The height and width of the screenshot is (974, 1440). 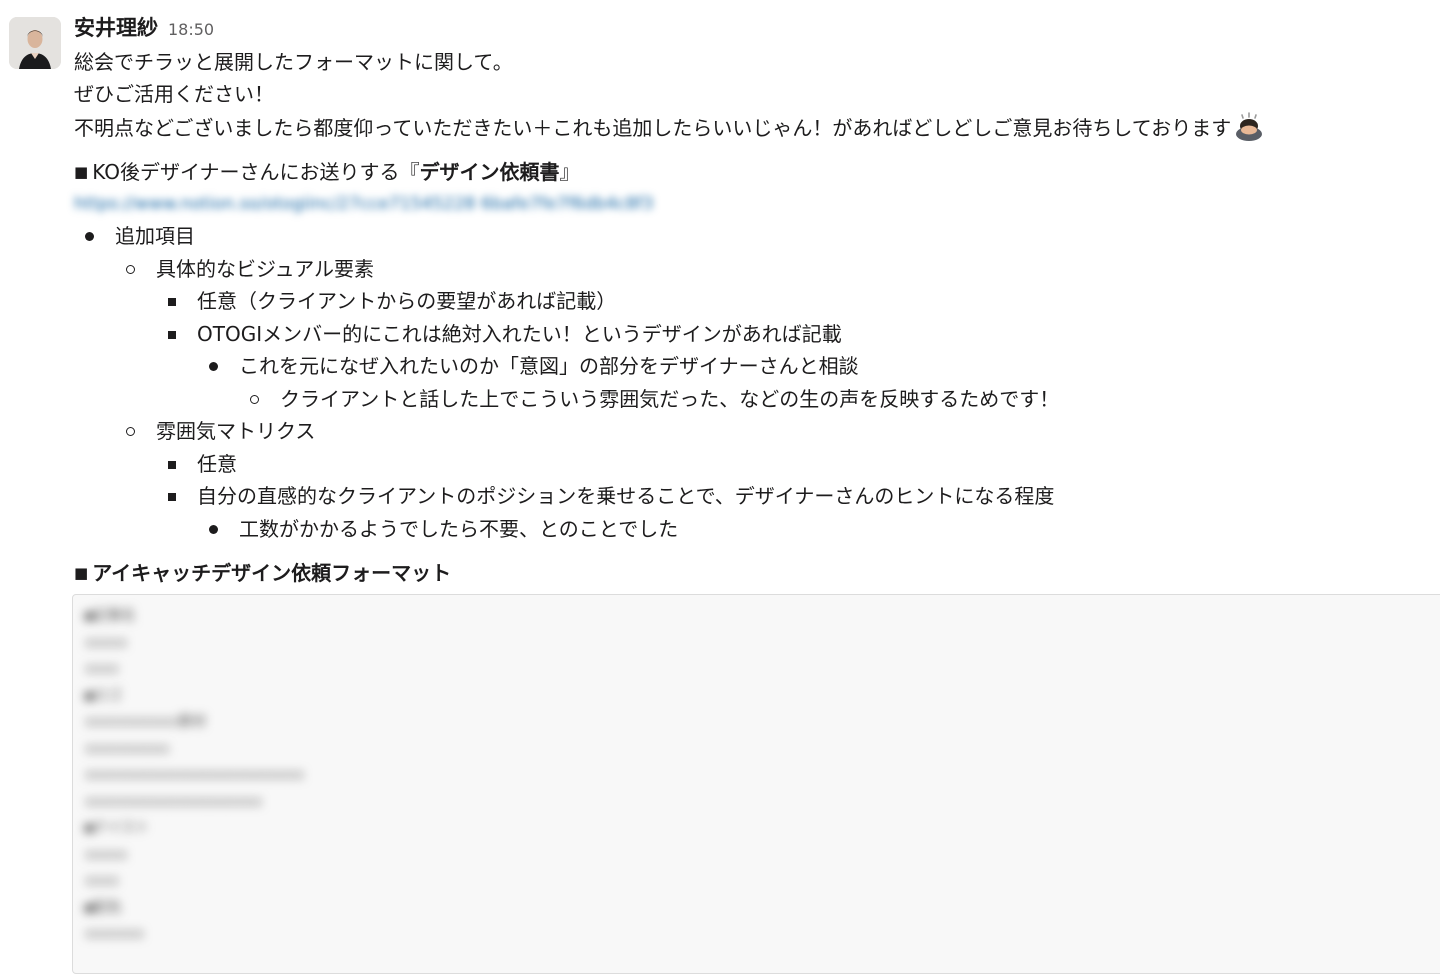 I want to click on section-heading-eyecatch-format: ■ アイキャッチデザイン依頼フォーマット, so click(x=263, y=573).